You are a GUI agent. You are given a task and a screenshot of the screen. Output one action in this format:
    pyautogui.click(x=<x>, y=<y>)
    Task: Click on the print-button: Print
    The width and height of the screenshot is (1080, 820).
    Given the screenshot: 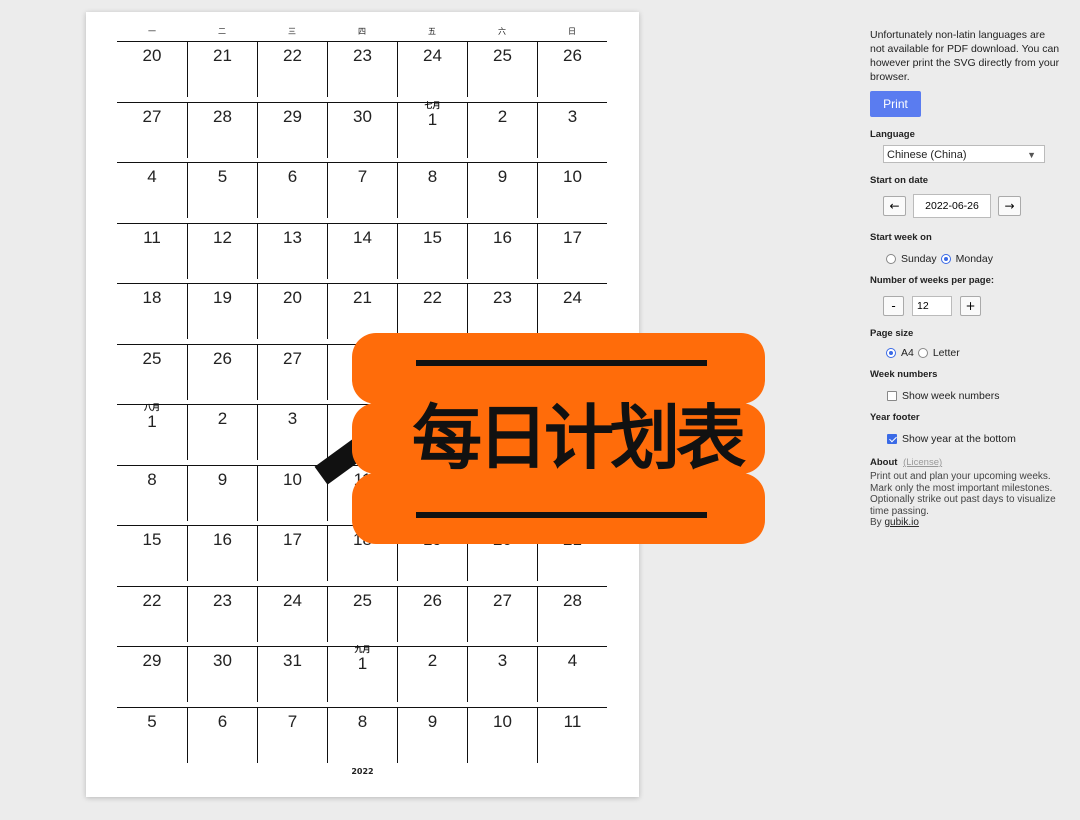 What is the action you would take?
    pyautogui.click(x=895, y=104)
    